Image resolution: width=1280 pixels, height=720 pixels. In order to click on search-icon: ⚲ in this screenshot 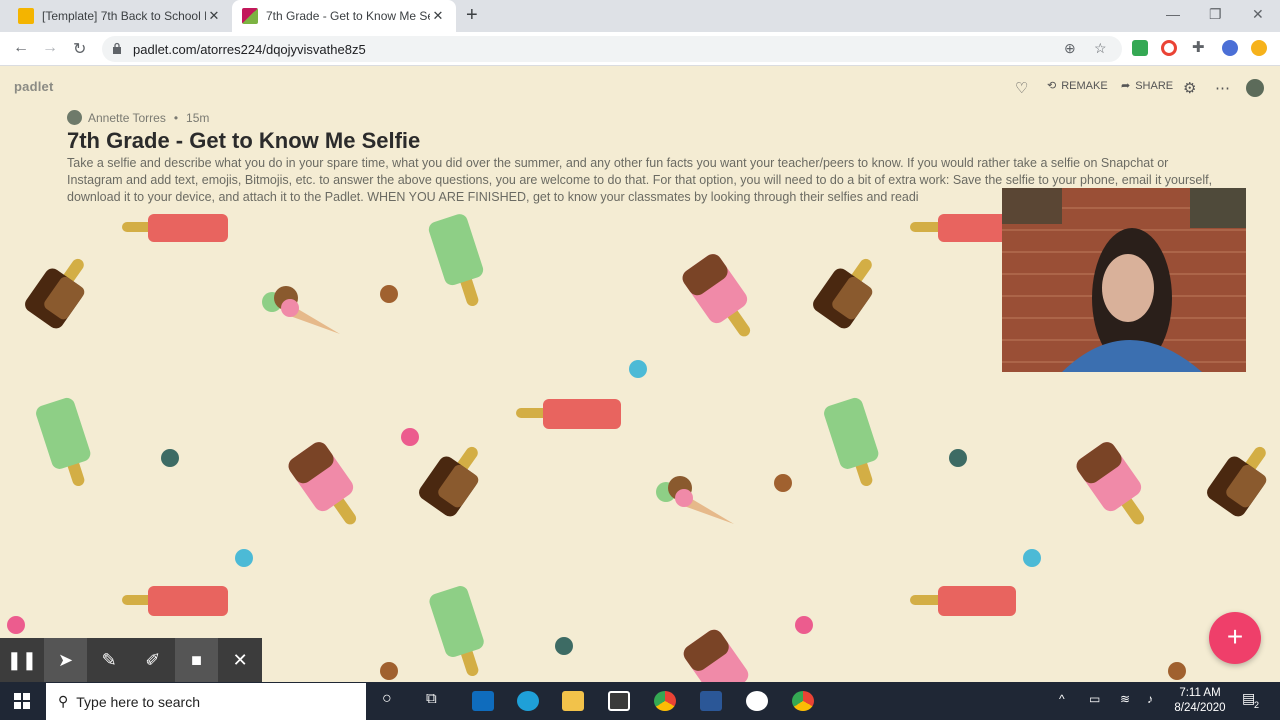, I will do `click(63, 701)`.